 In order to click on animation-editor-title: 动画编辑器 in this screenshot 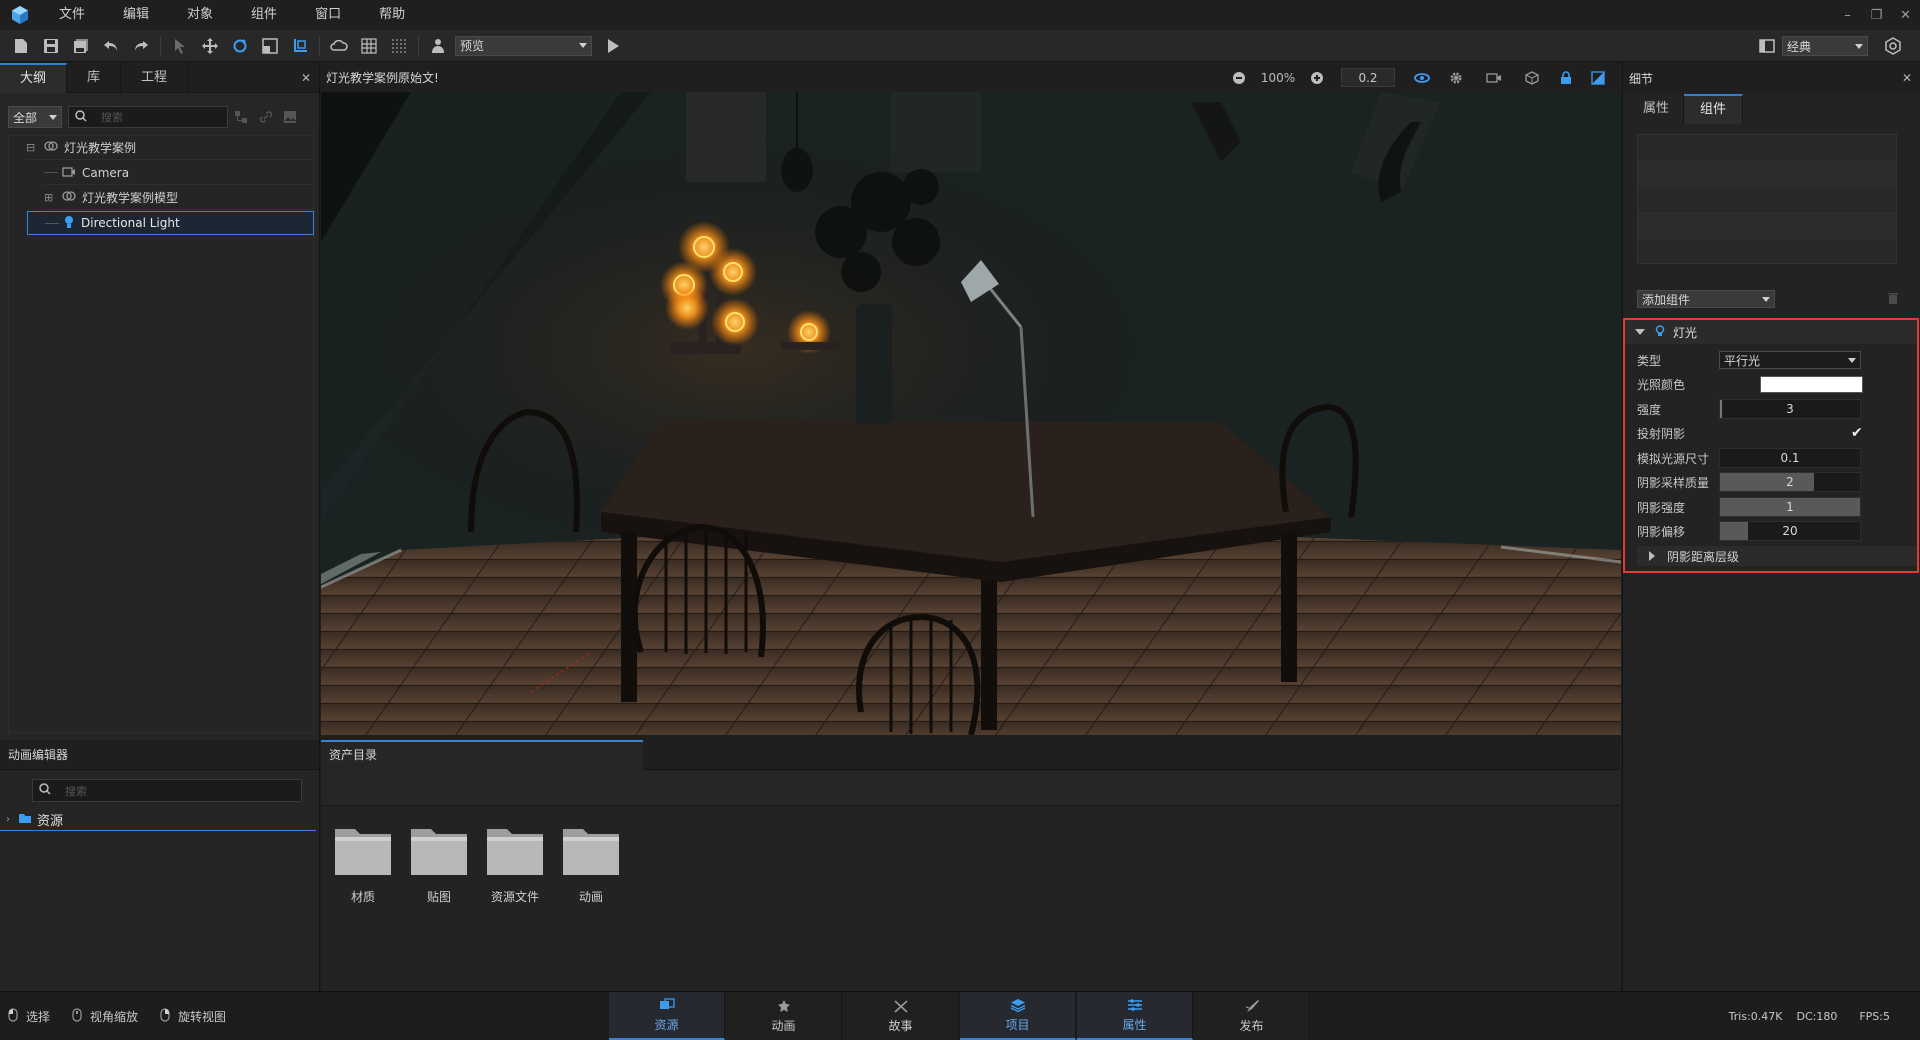, I will do `click(38, 755)`.